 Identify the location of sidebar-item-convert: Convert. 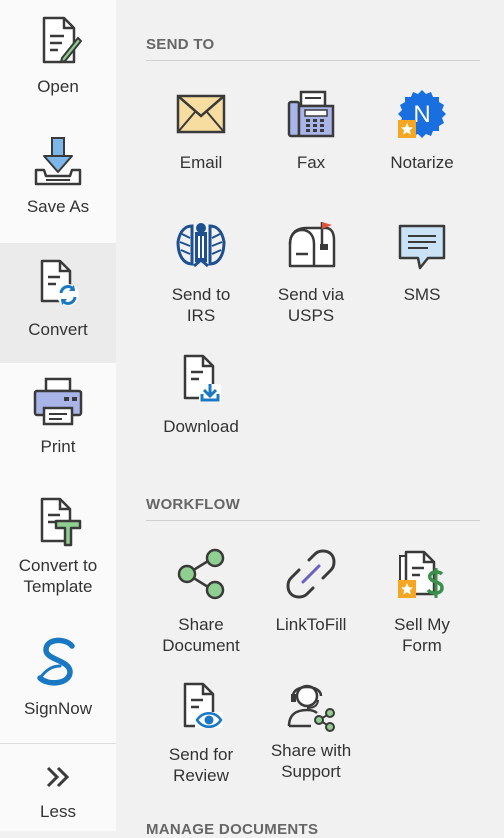
(58, 303).